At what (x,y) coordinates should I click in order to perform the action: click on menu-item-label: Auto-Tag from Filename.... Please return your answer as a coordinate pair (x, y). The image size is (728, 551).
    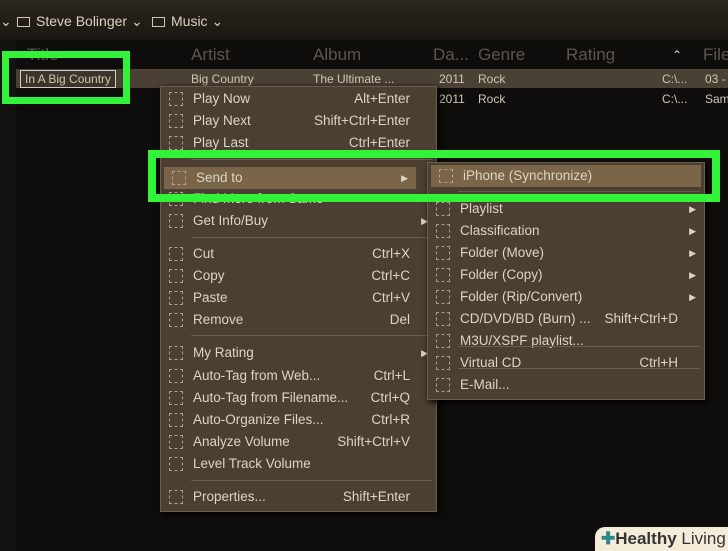
    Looking at the image, I should click on (271, 397).